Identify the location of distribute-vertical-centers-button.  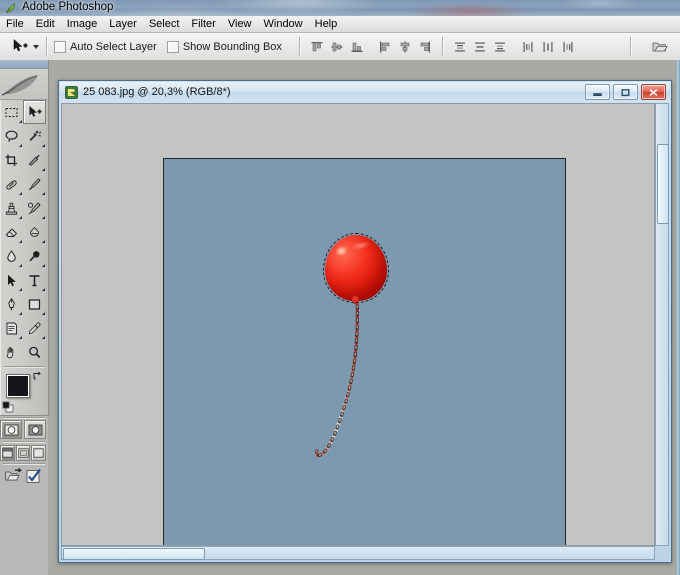
(480, 46).